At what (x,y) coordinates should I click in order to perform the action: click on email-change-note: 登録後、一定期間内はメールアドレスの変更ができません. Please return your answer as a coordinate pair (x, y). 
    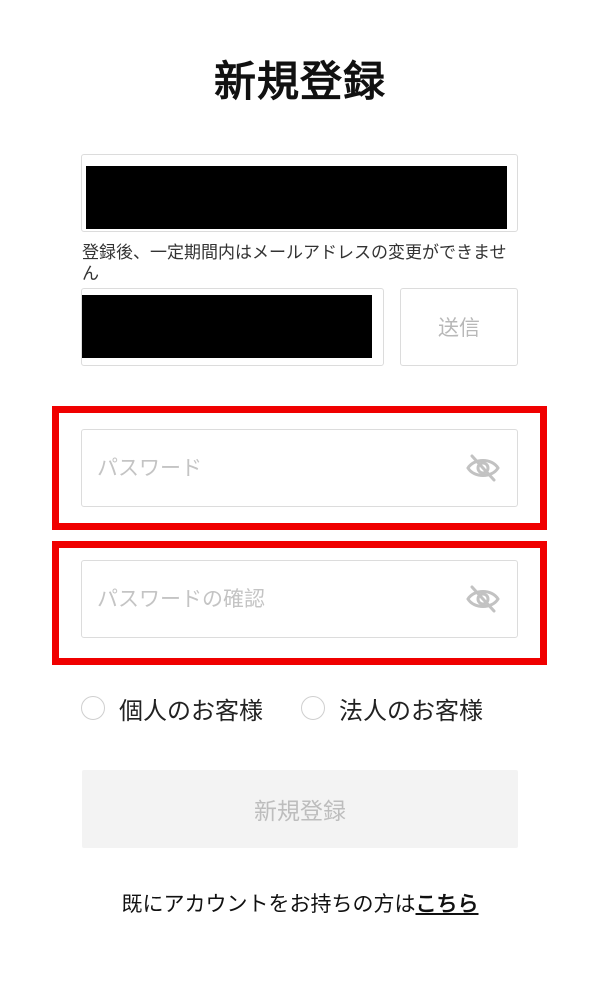
    Looking at the image, I should click on (294, 263).